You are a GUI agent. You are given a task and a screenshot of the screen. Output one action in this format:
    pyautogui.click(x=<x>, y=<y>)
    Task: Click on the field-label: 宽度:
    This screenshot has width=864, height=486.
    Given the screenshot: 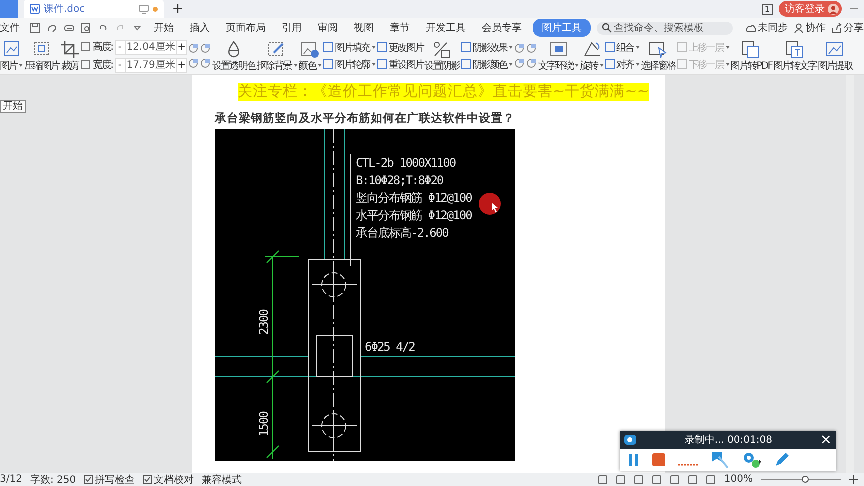 What is the action you would take?
    pyautogui.click(x=103, y=65)
    